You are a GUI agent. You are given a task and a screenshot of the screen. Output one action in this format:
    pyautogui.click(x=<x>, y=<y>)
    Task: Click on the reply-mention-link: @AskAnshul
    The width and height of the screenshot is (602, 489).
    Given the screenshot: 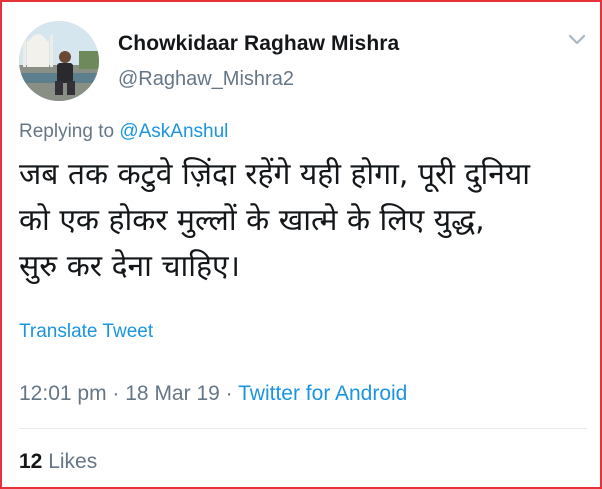 What is the action you would take?
    pyautogui.click(x=173, y=131)
    